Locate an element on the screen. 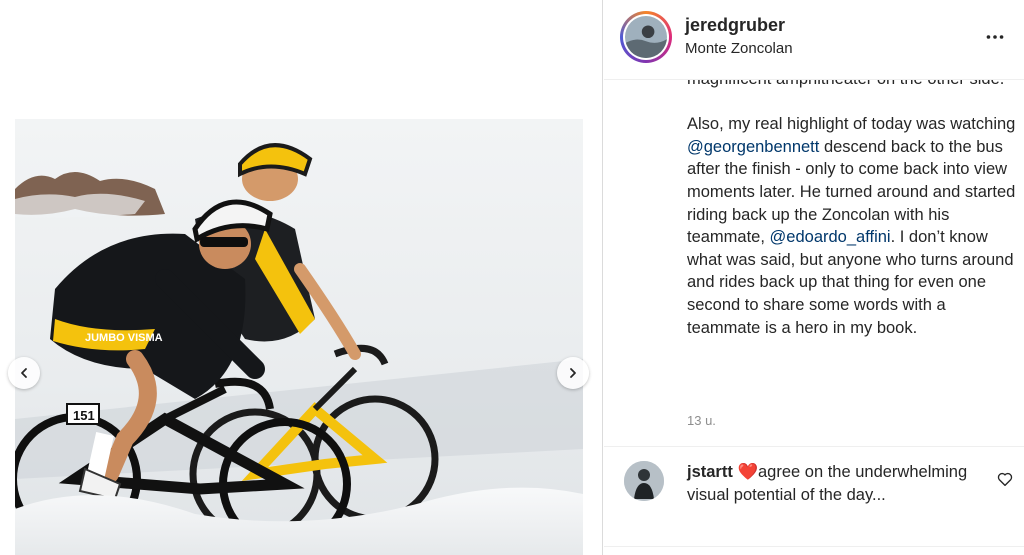 The image size is (1024, 555). chevron-left-icon is located at coordinates (24, 373).